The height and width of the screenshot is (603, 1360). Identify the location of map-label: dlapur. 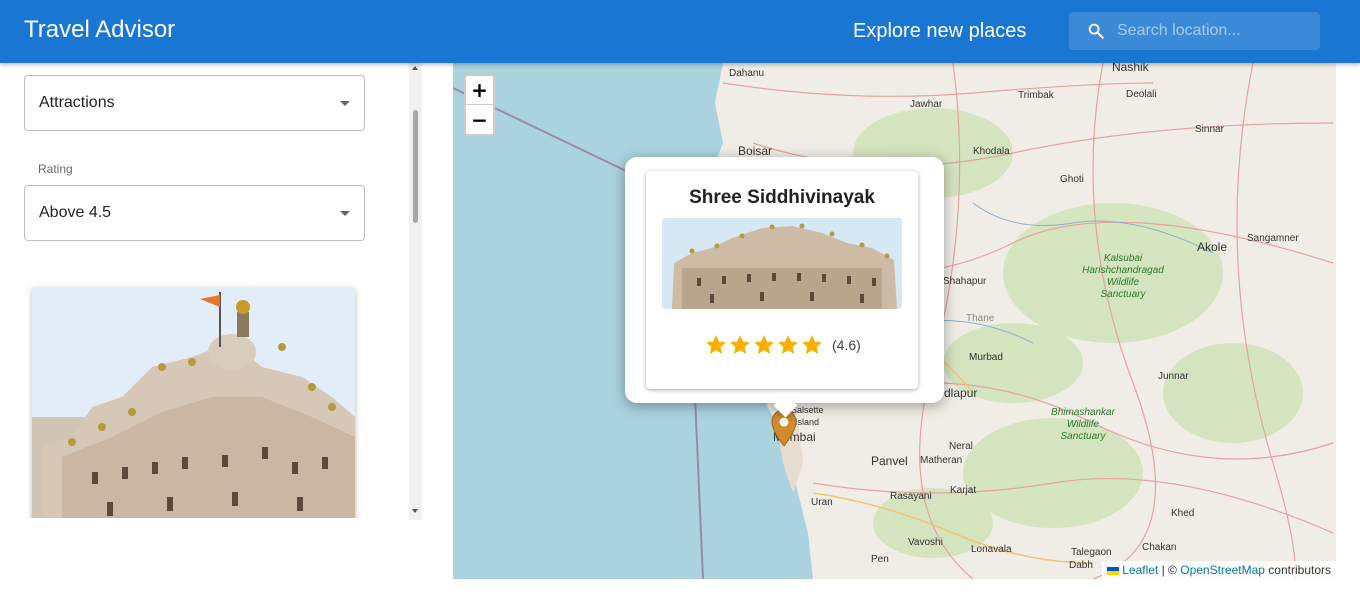
(961, 393).